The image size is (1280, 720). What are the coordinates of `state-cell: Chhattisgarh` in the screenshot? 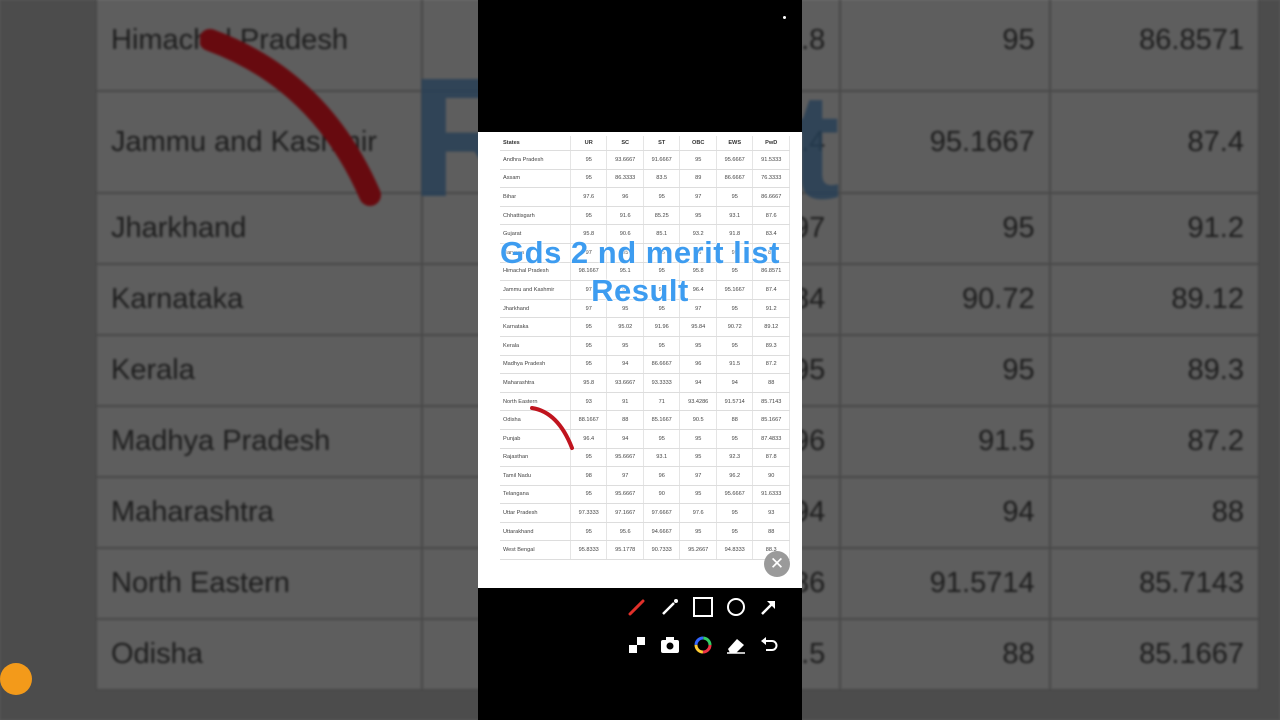 It's located at (535, 216).